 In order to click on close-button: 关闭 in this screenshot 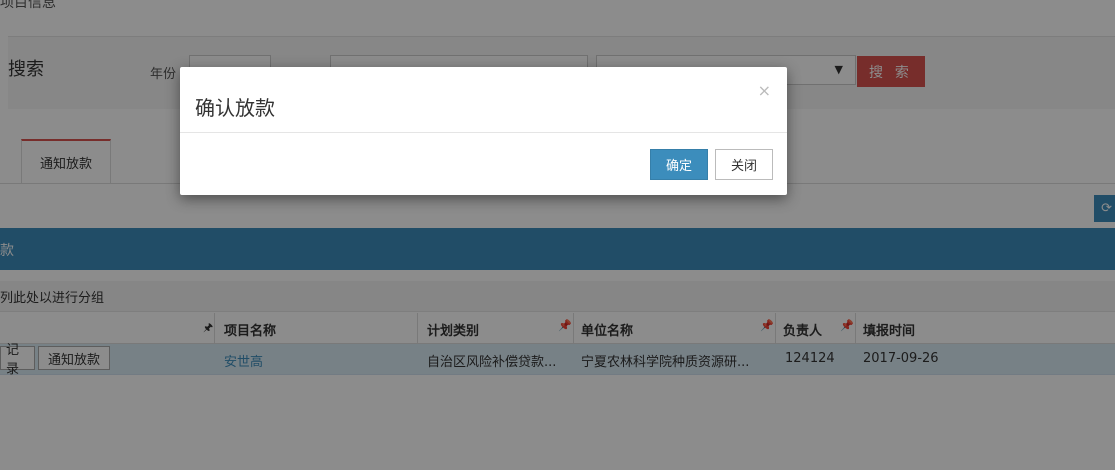, I will do `click(744, 164)`.